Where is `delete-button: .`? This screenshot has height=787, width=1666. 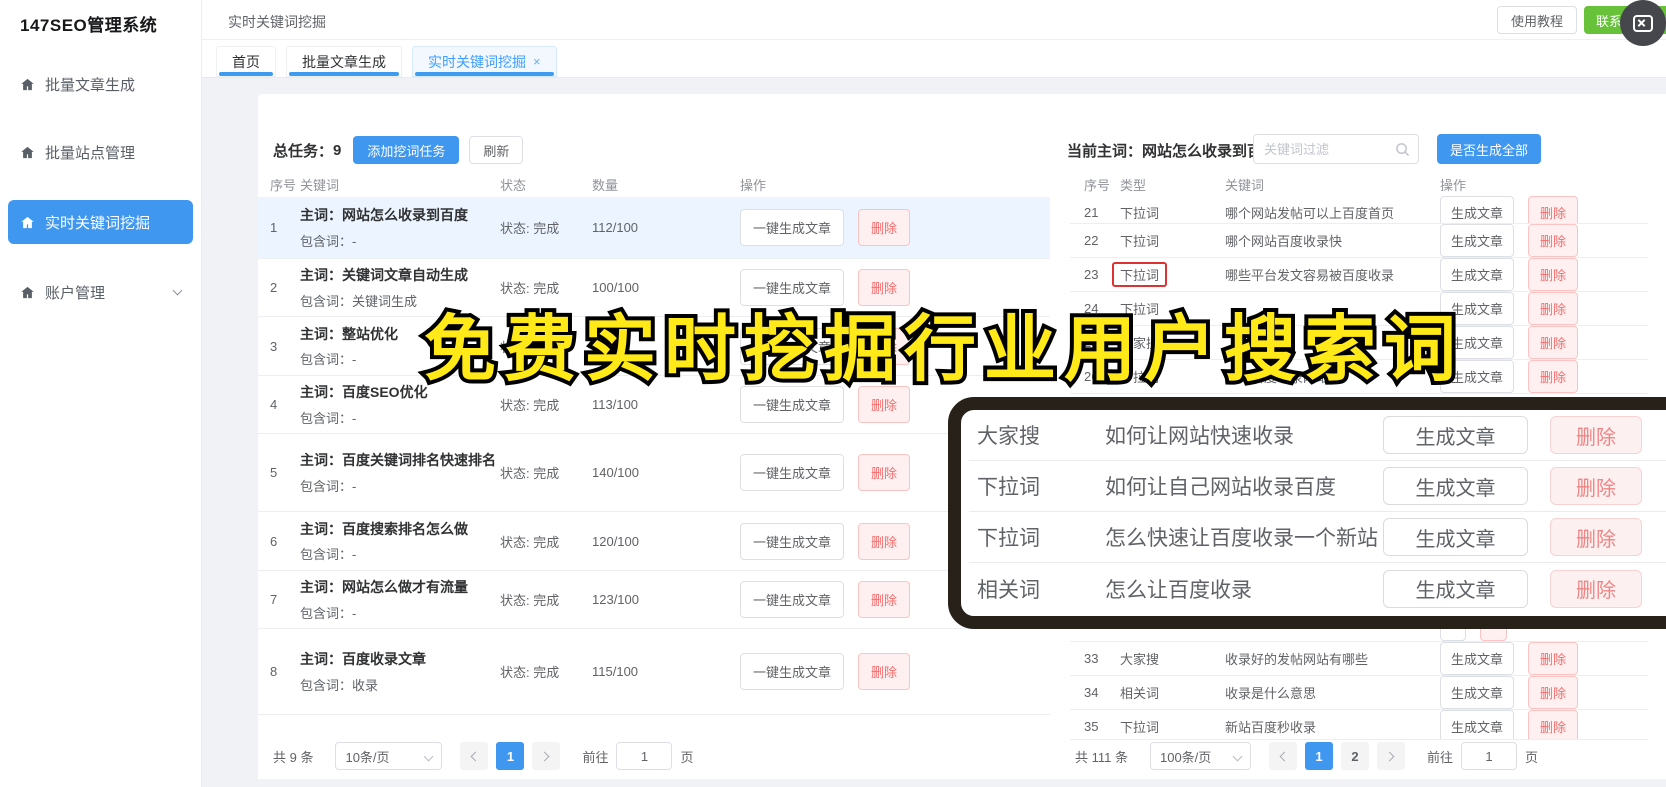 delete-button: . is located at coordinates (1493, 634).